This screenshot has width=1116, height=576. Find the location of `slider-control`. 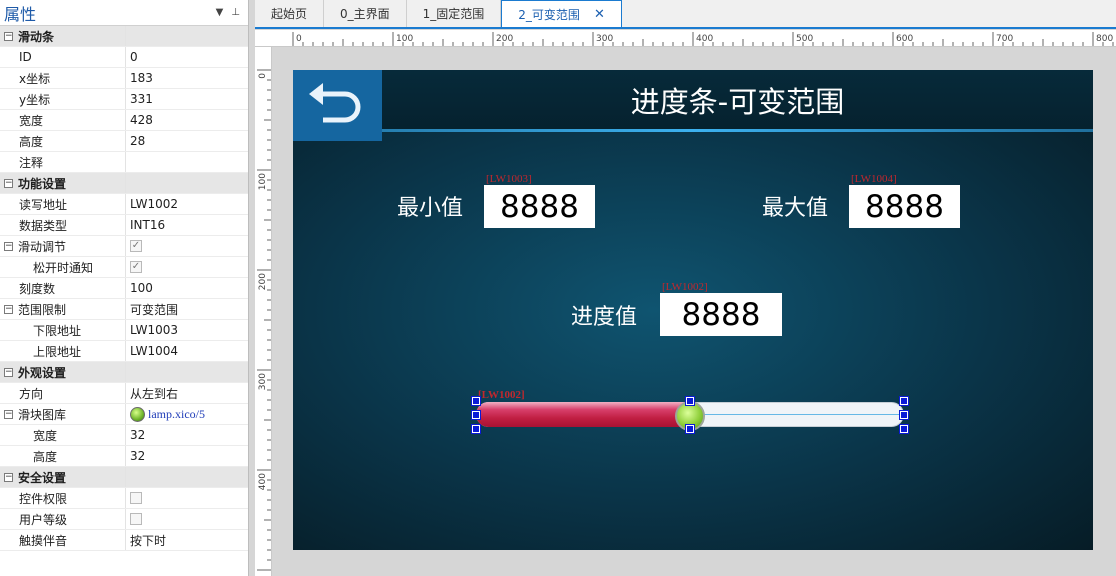

slider-control is located at coordinates (690, 415).